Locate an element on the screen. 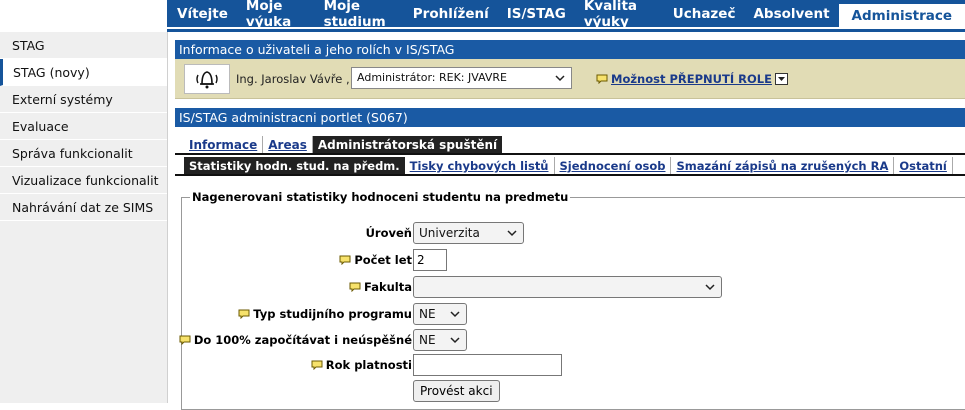  sidebar-item-nahravani-dat: Nahrávání dat ze SIMS is located at coordinates (83, 207).